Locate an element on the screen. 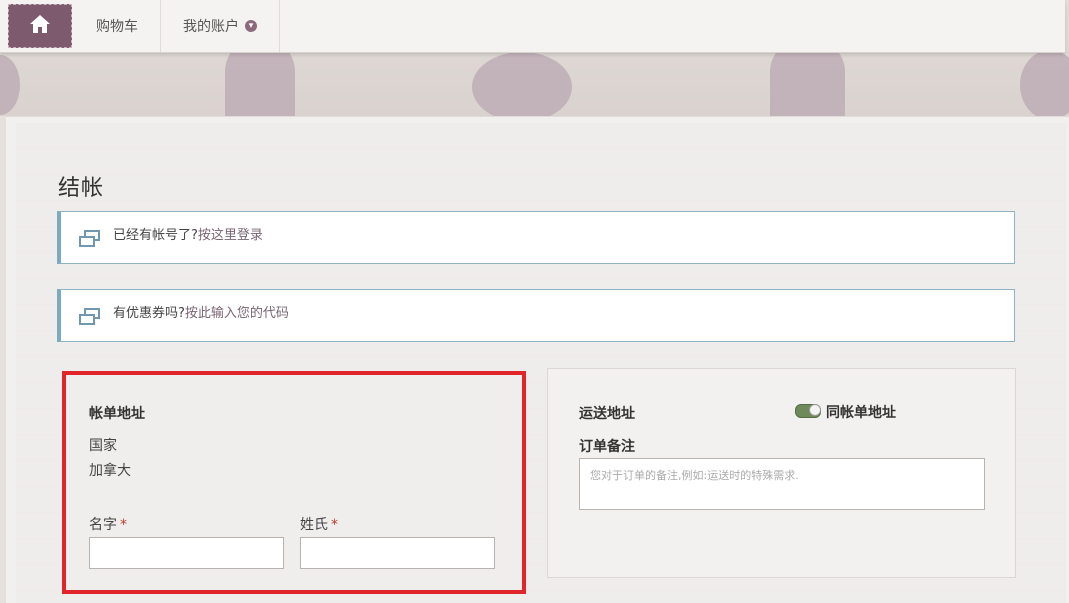 The image size is (1069, 603). login-notice: 已经有帐号了?按这里登录 is located at coordinates (536, 237).